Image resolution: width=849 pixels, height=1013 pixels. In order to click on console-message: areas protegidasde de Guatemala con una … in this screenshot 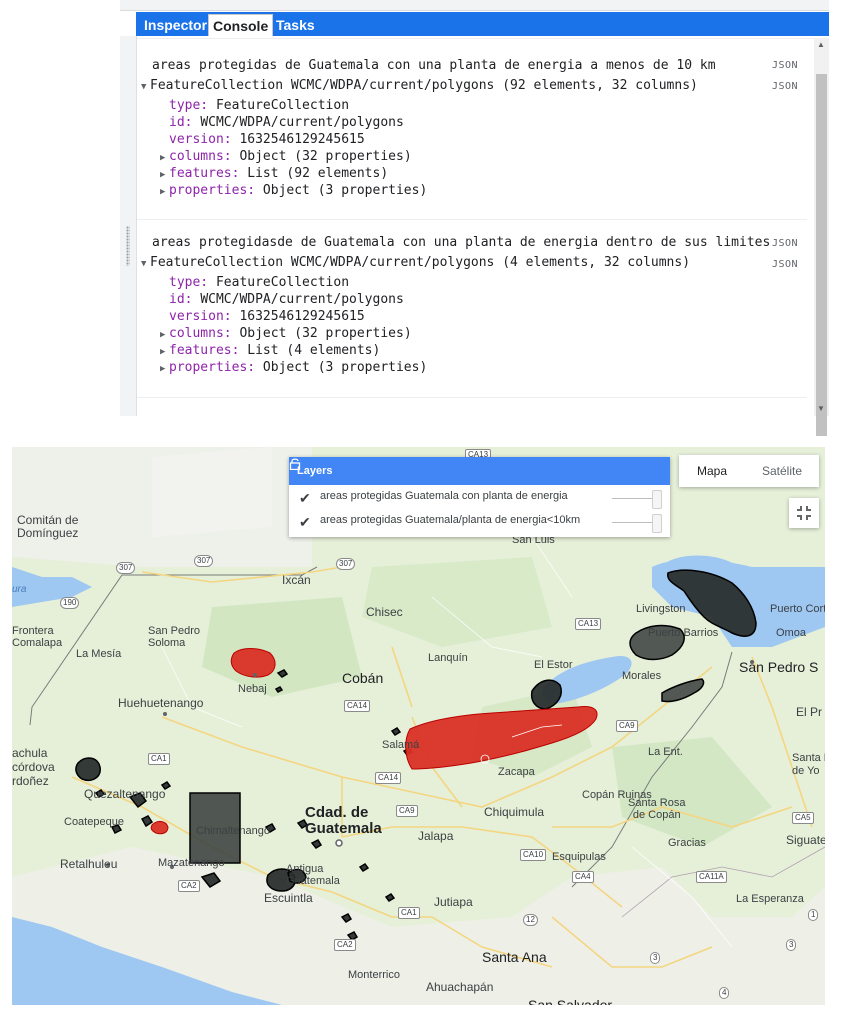, I will do `click(461, 242)`.